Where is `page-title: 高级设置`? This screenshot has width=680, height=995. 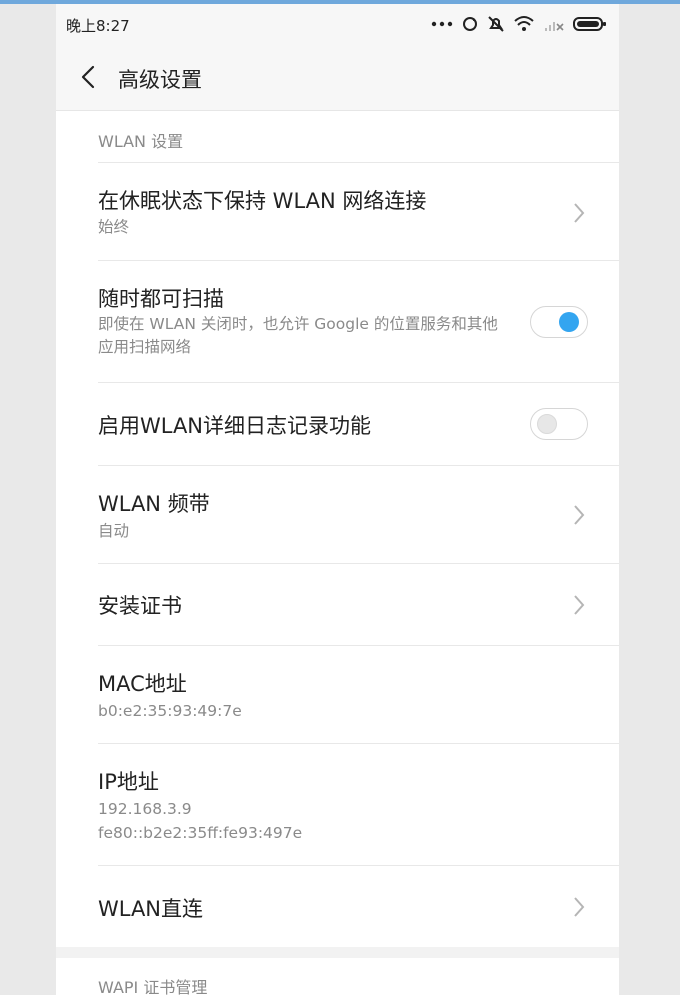
page-title: 高级设置 is located at coordinates (160, 80).